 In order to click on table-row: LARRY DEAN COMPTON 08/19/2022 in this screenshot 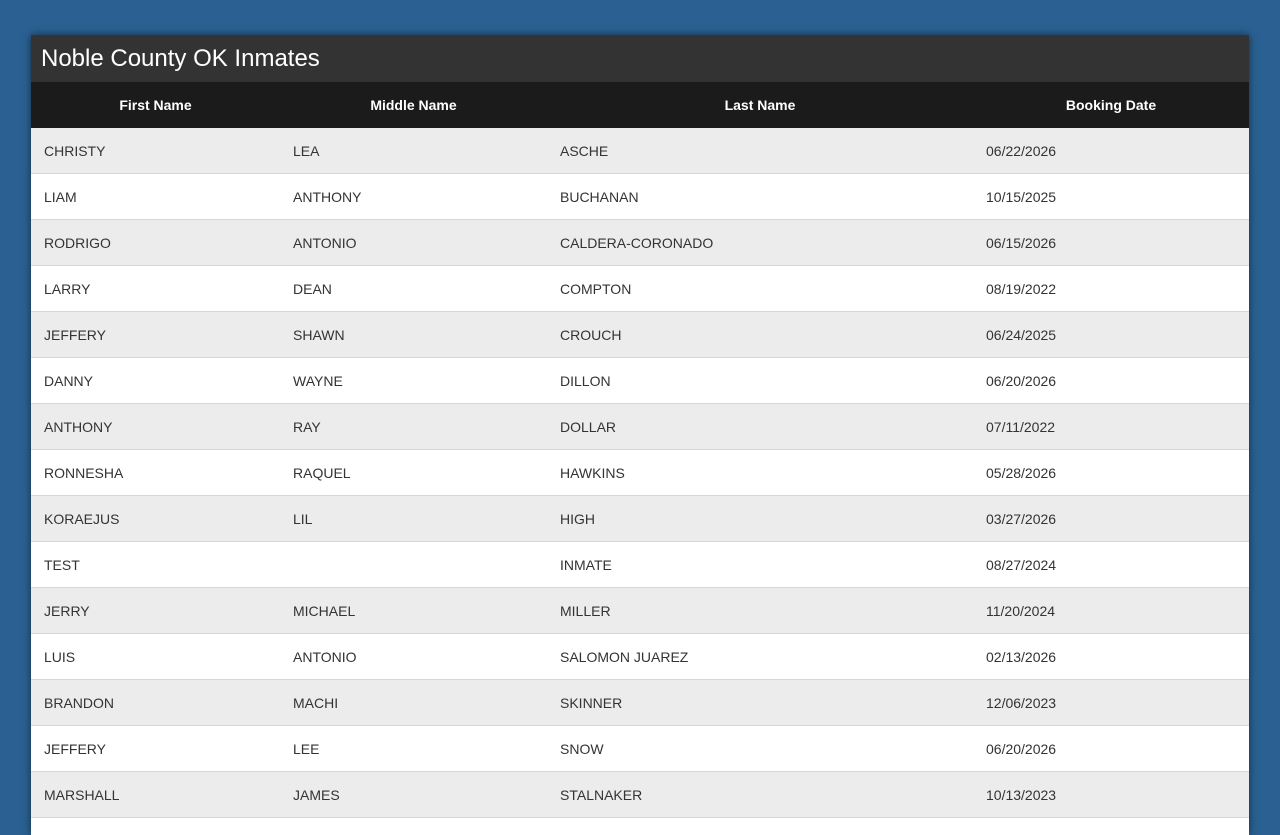, I will do `click(640, 288)`.